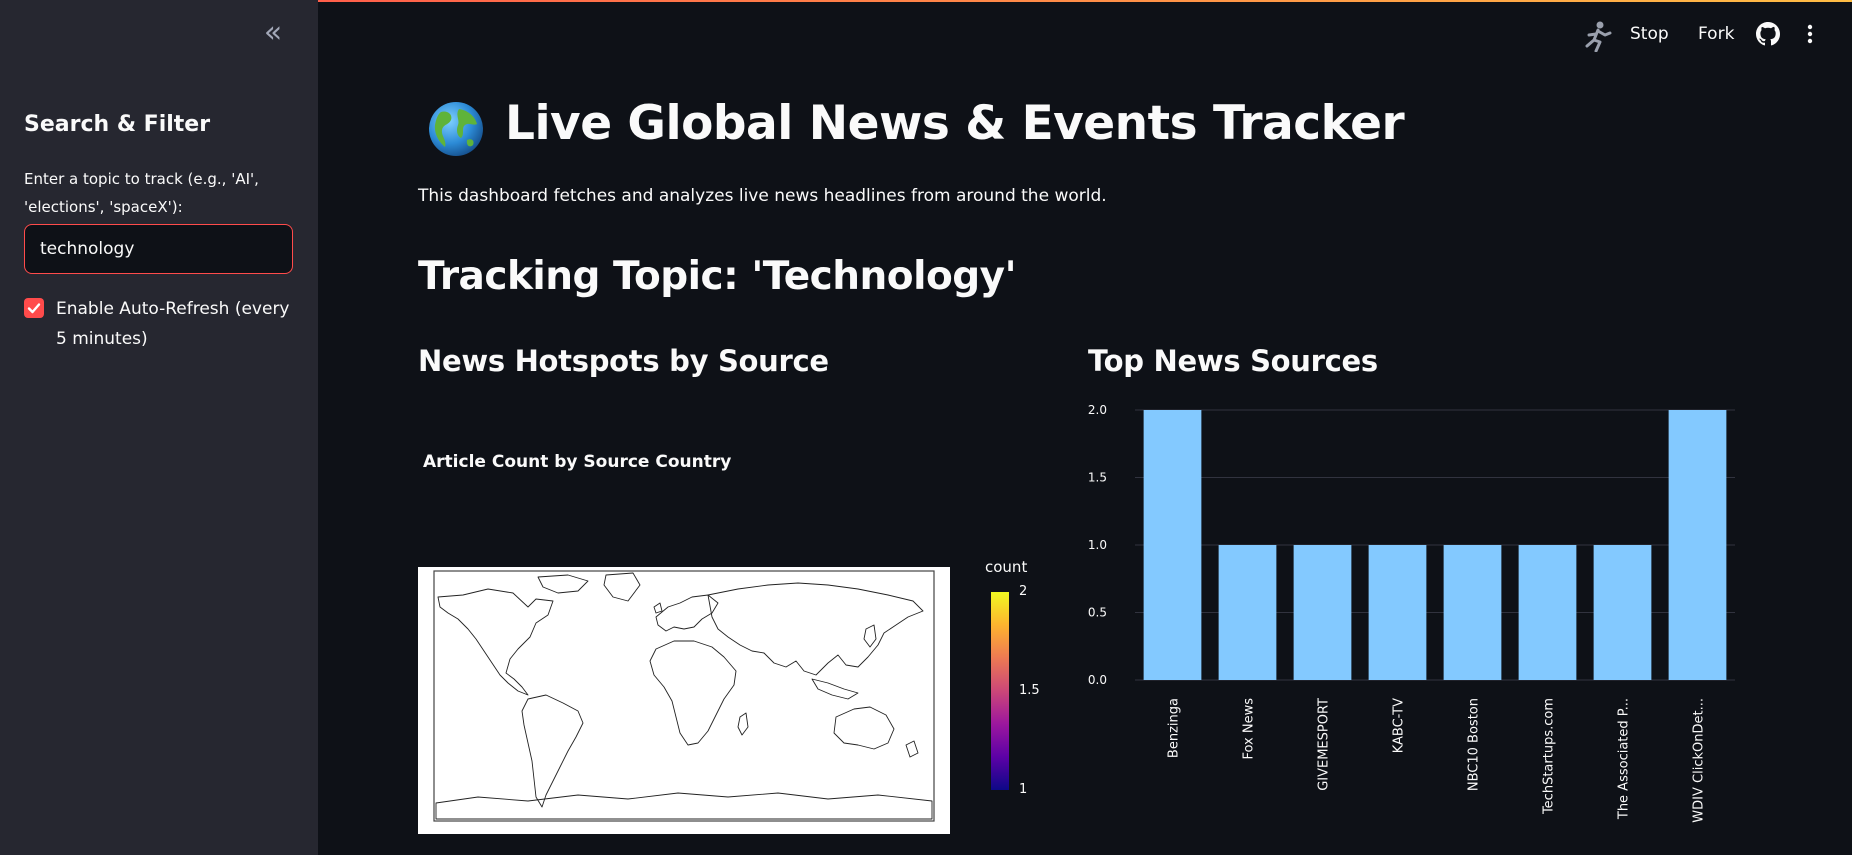  What do you see at coordinates (1097, 478) in the screenshot?
I see `y-tick-label: 1.5` at bounding box center [1097, 478].